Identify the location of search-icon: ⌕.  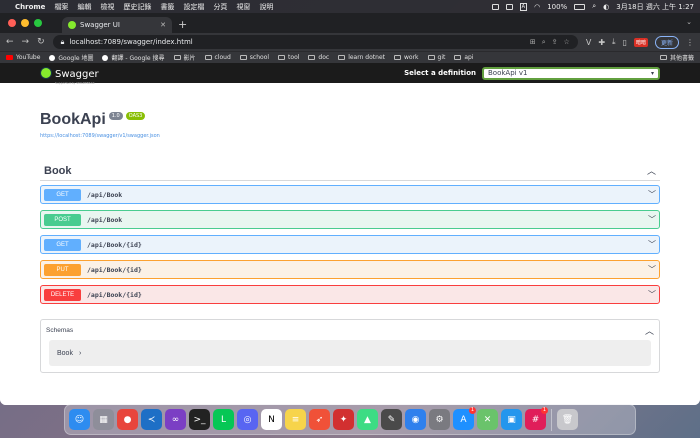
(544, 42).